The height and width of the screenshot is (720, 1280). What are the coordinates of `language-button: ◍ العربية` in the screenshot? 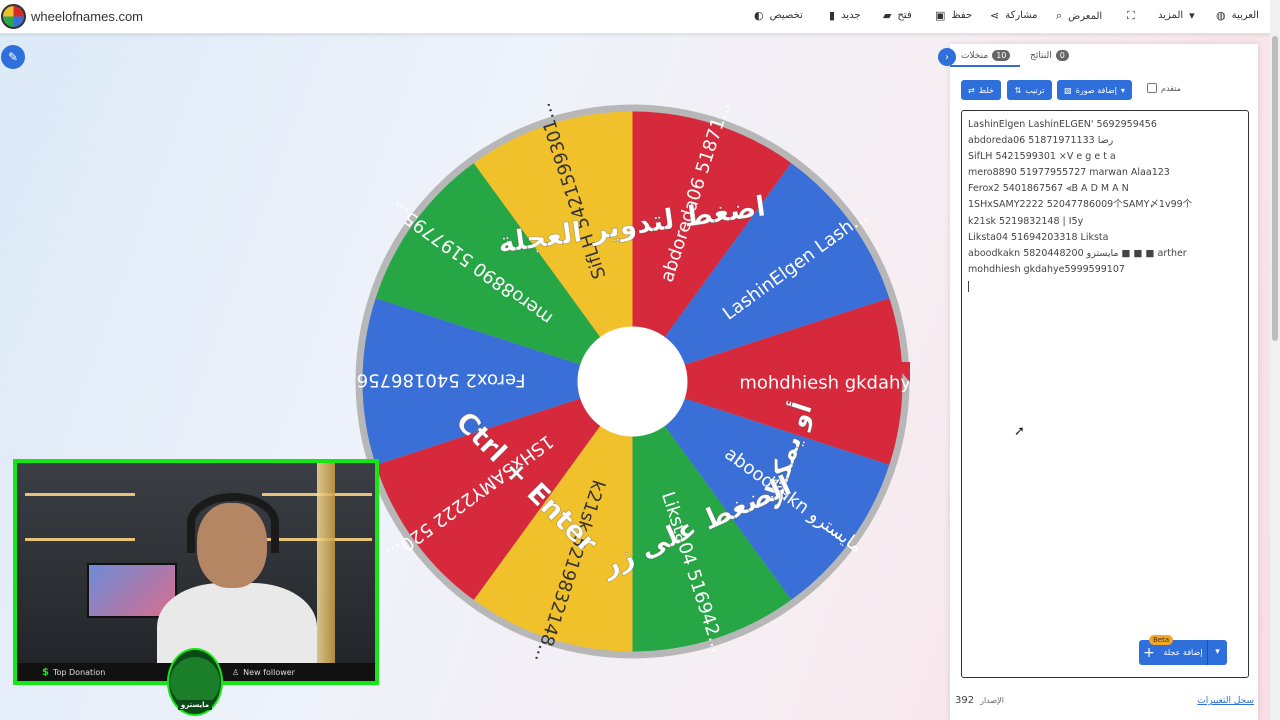 It's located at (1237, 15).